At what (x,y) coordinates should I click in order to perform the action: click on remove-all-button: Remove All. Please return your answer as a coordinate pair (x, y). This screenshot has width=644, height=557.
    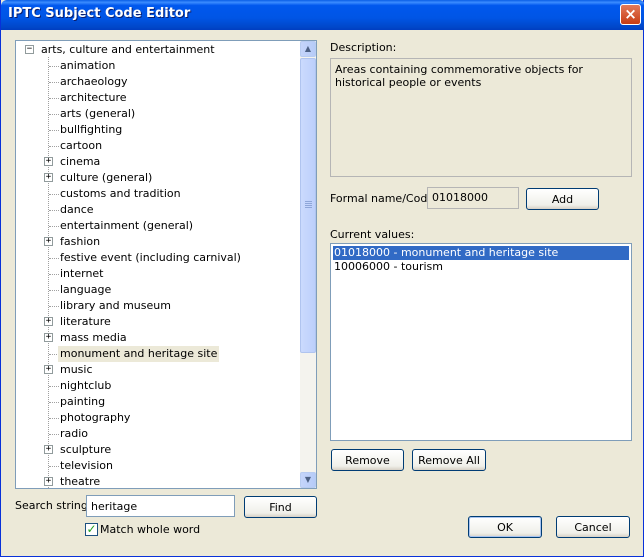
    Looking at the image, I should click on (449, 460).